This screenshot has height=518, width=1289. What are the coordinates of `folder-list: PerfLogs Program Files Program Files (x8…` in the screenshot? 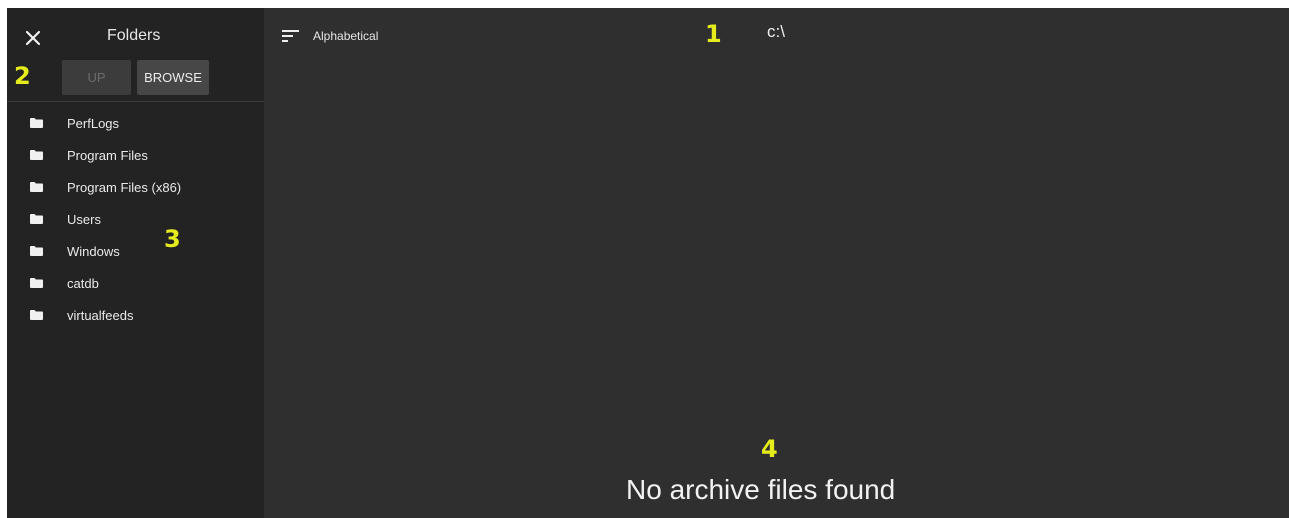 It's located at (135, 220).